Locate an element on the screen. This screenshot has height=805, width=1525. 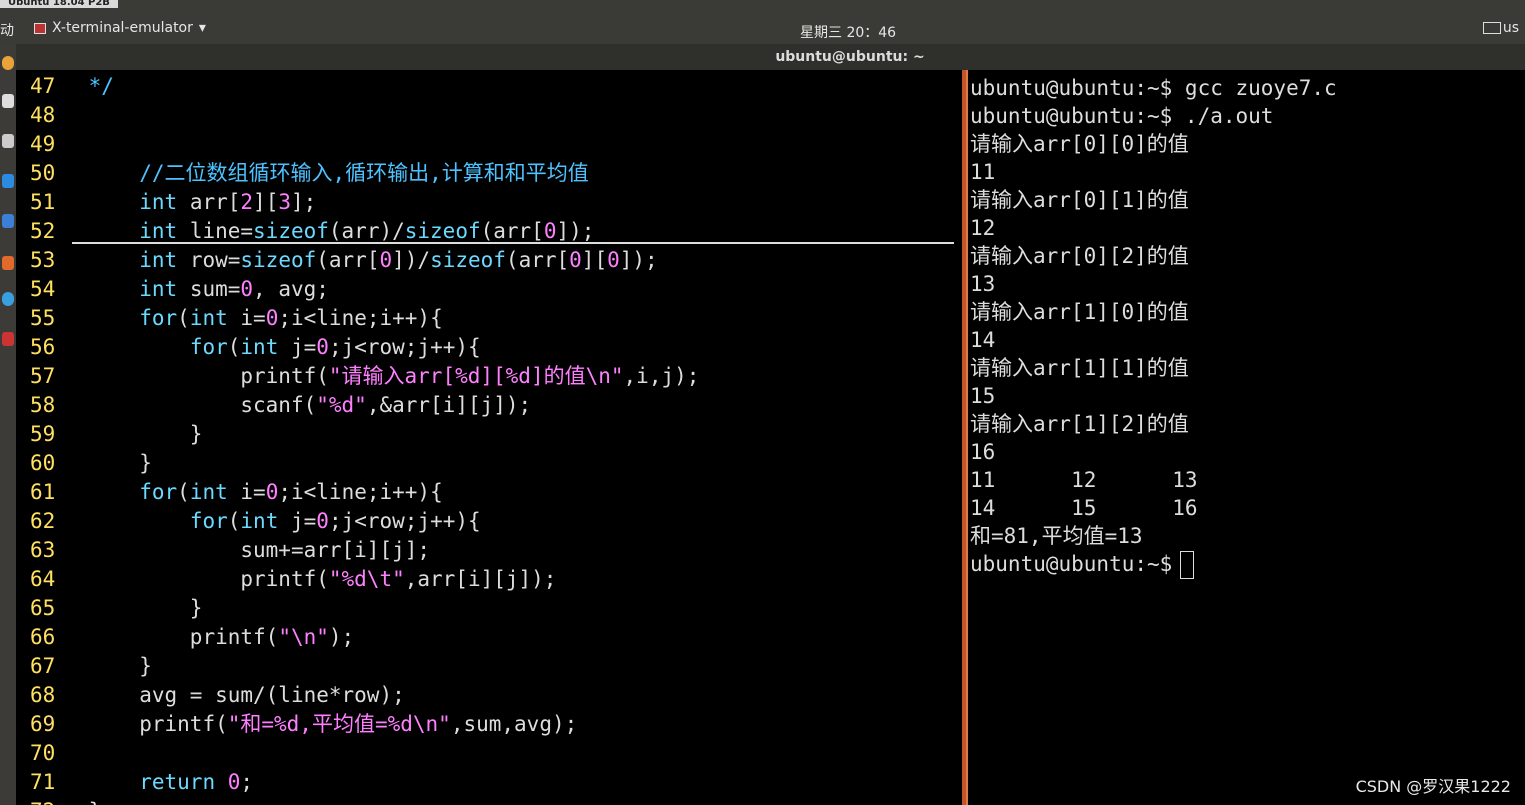
editor-line: 60 } is located at coordinates (84, 463).